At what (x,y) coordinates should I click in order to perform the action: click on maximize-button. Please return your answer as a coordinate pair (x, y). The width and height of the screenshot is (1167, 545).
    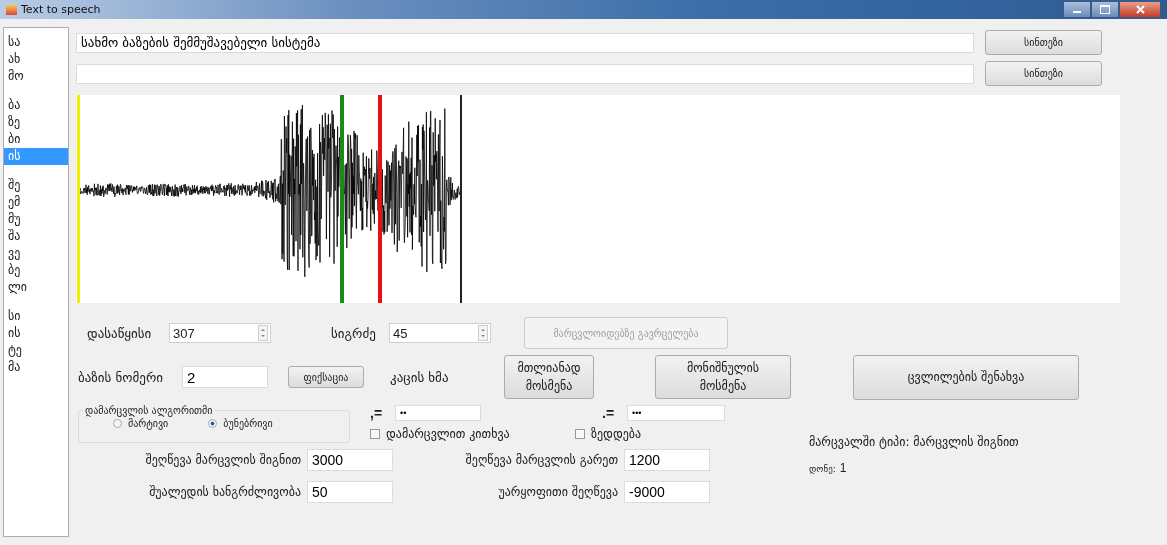
    Looking at the image, I should click on (1105, 9).